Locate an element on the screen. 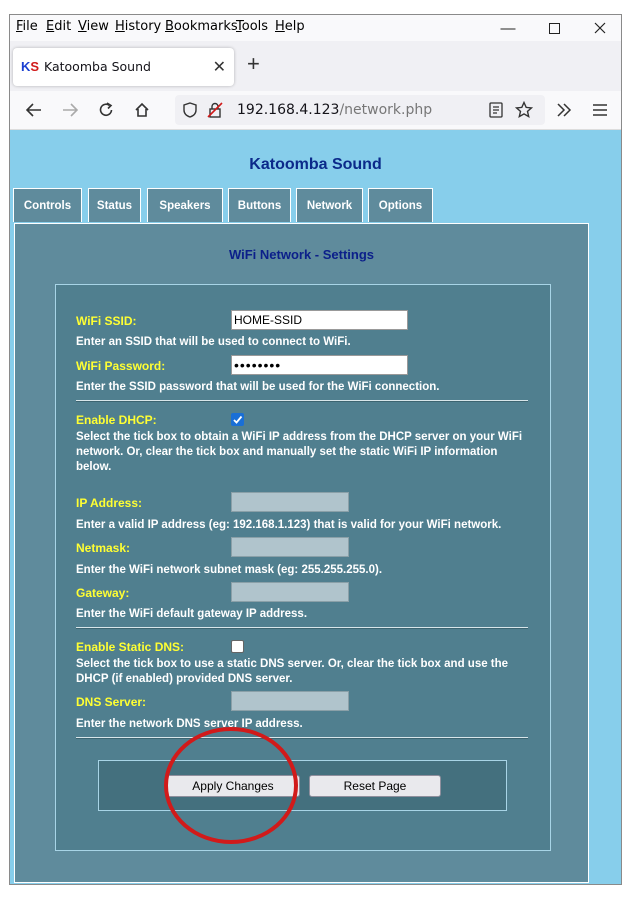 The image size is (634, 901). close-tab-icon: ✕ is located at coordinates (219, 67).